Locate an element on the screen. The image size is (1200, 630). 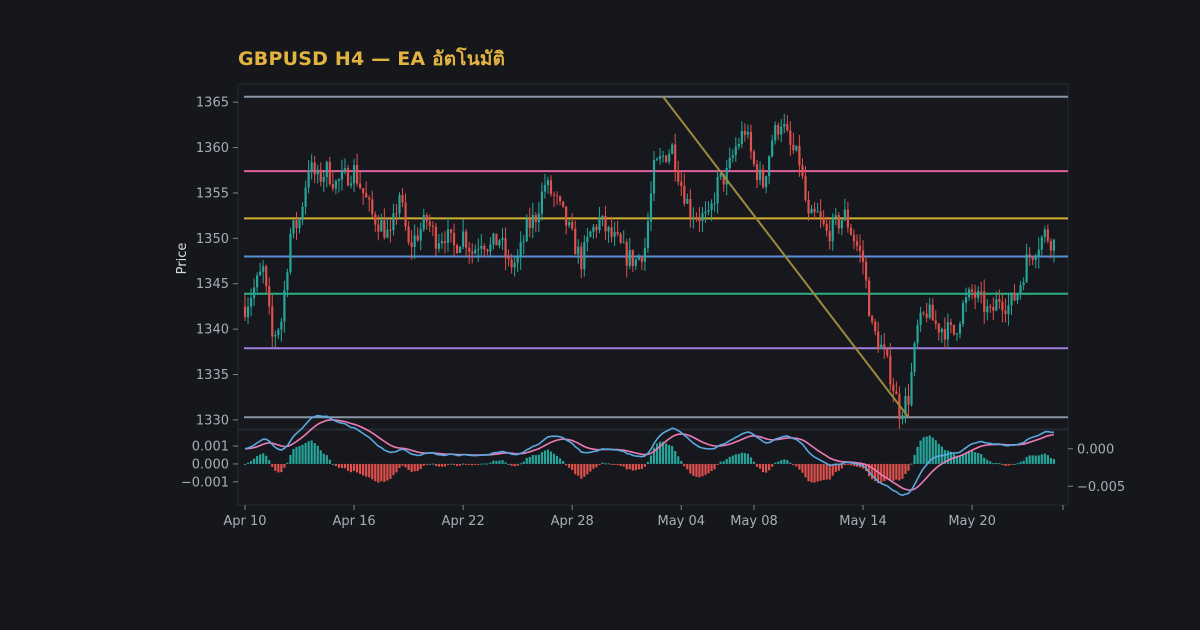
macd-right-tick-label: −0.005 is located at coordinates (1101, 487).